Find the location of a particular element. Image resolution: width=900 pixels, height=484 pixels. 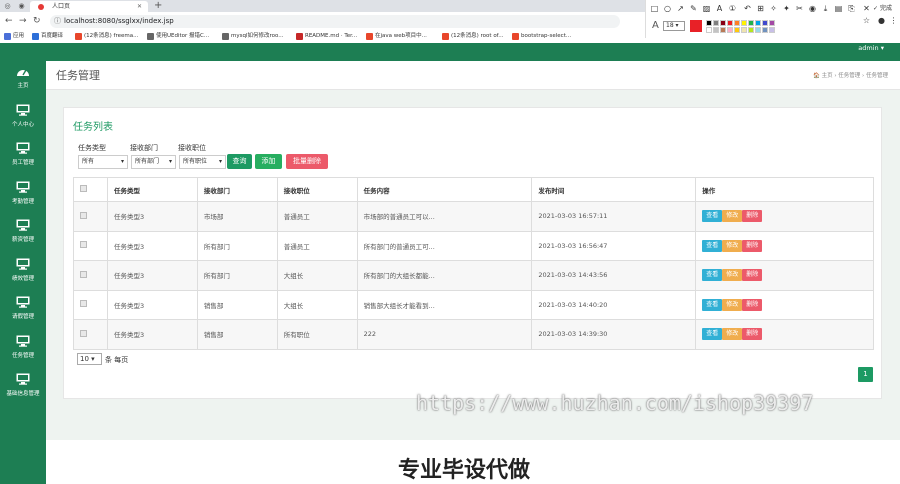

star-icon: ☆ is located at coordinates (866, 20).